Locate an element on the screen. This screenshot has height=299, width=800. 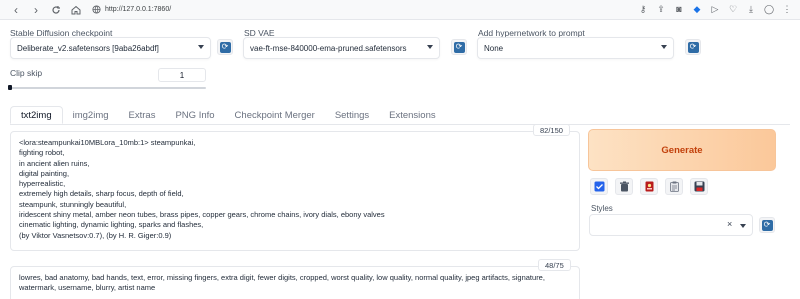
menu-icon: ⋮ is located at coordinates (787, 9).